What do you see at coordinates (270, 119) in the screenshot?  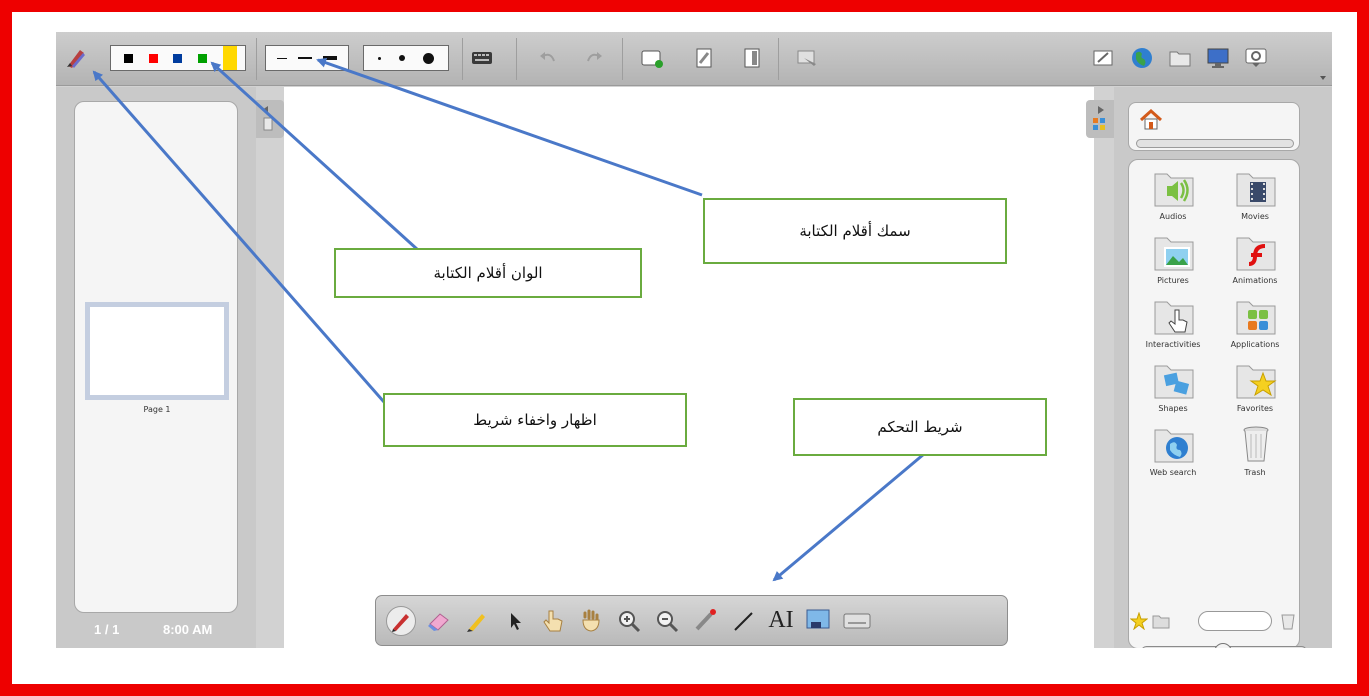 I see `left-panel-toggle` at bounding box center [270, 119].